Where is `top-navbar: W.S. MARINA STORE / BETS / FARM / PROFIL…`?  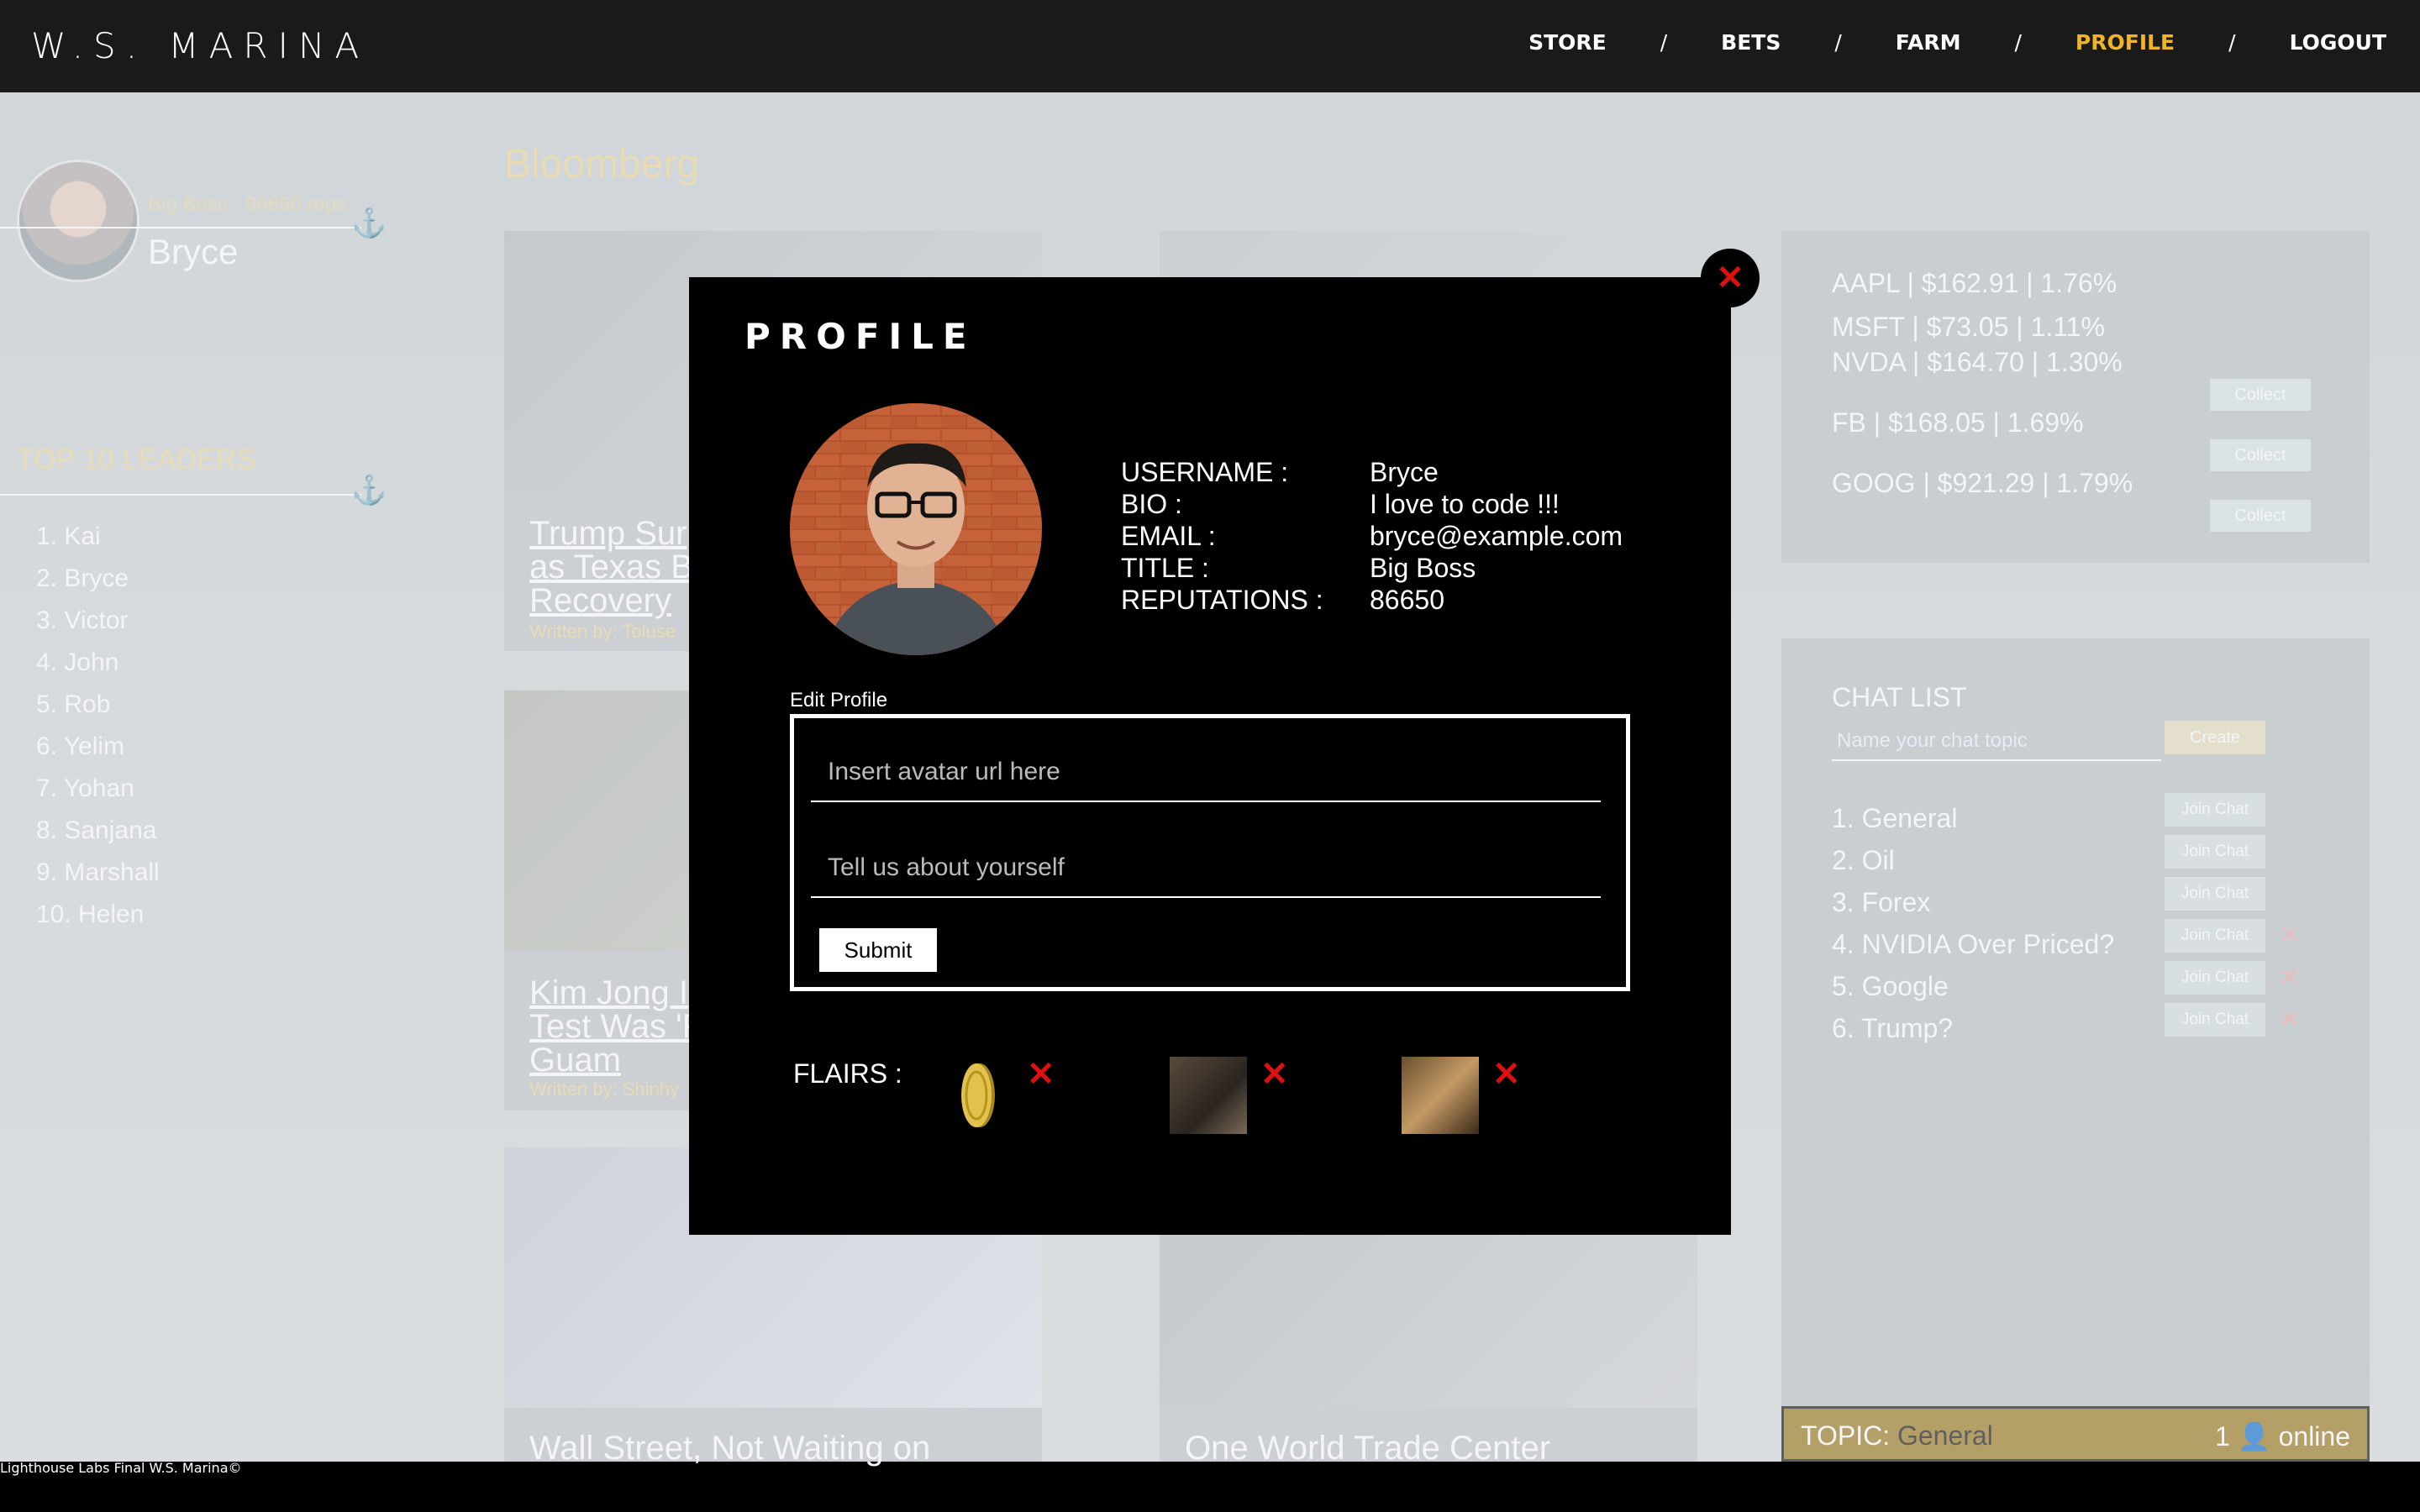 top-navbar: W.S. MARINA STORE / BETS / FARM / PROFIL… is located at coordinates (1210, 46).